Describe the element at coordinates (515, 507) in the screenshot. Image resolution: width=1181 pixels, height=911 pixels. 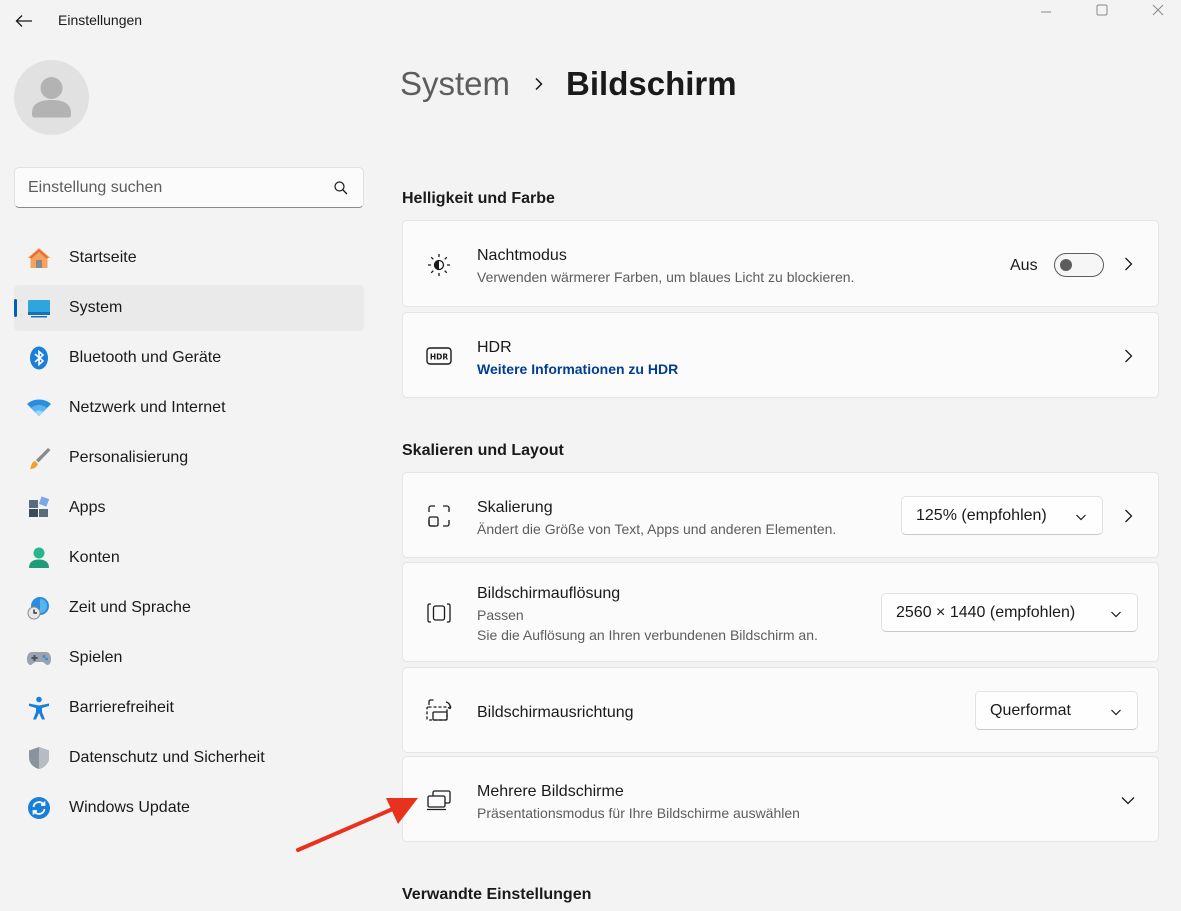
I see `scaling-title: Skalierung` at that location.